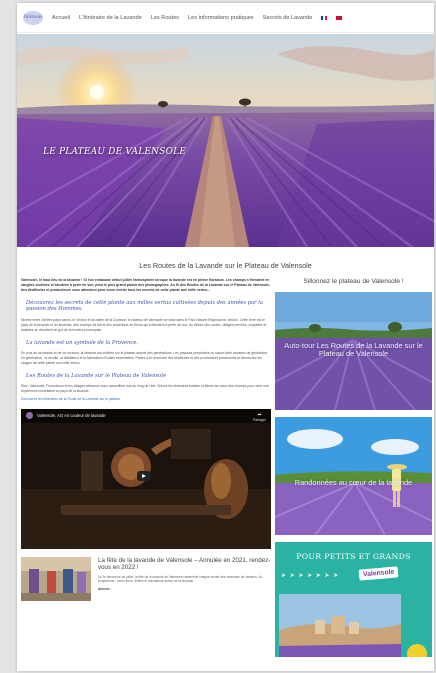 The image size is (436, 673). Describe the element at coordinates (110, 18) in the screenshot. I see `nav-item-itinerary: L'Itinéraire de la Lavande` at that location.